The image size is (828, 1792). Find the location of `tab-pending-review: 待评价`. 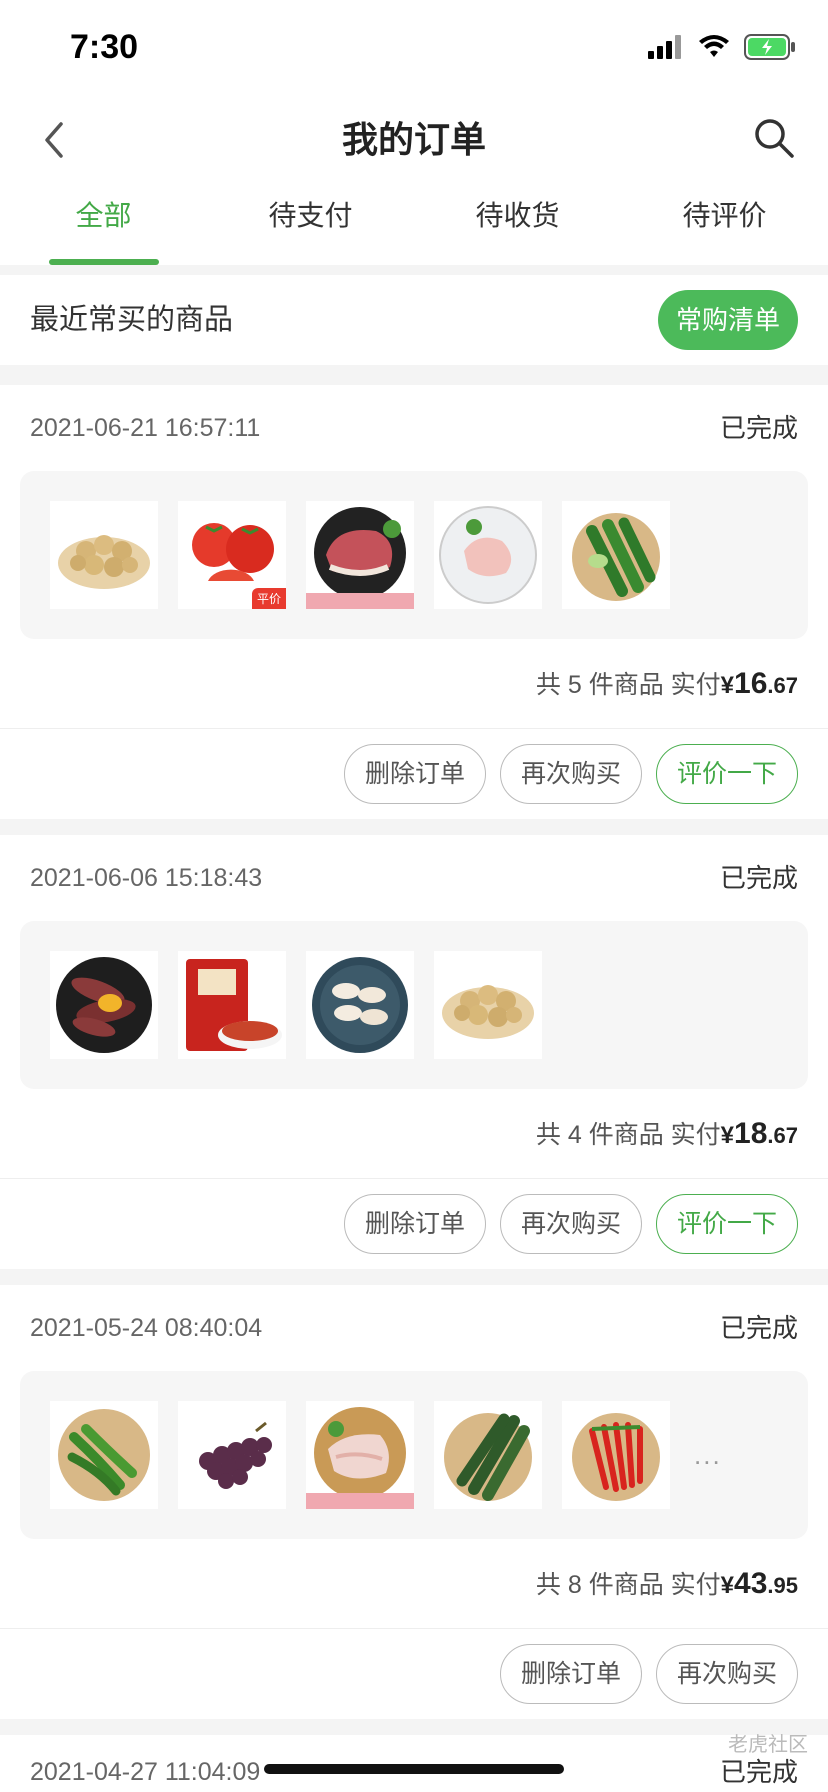

tab-pending-review: 待评价 is located at coordinates (724, 227).